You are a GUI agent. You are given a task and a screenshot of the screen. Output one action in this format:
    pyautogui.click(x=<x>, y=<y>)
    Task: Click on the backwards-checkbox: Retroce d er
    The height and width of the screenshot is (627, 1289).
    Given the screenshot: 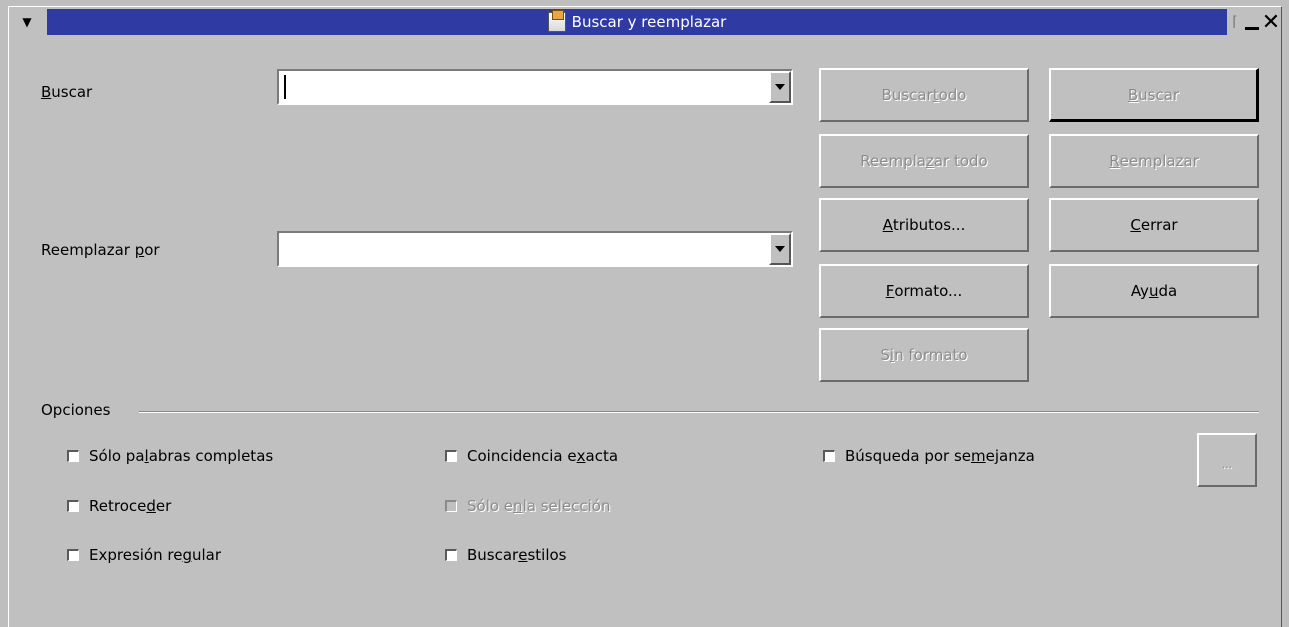 What is the action you would take?
    pyautogui.click(x=119, y=506)
    